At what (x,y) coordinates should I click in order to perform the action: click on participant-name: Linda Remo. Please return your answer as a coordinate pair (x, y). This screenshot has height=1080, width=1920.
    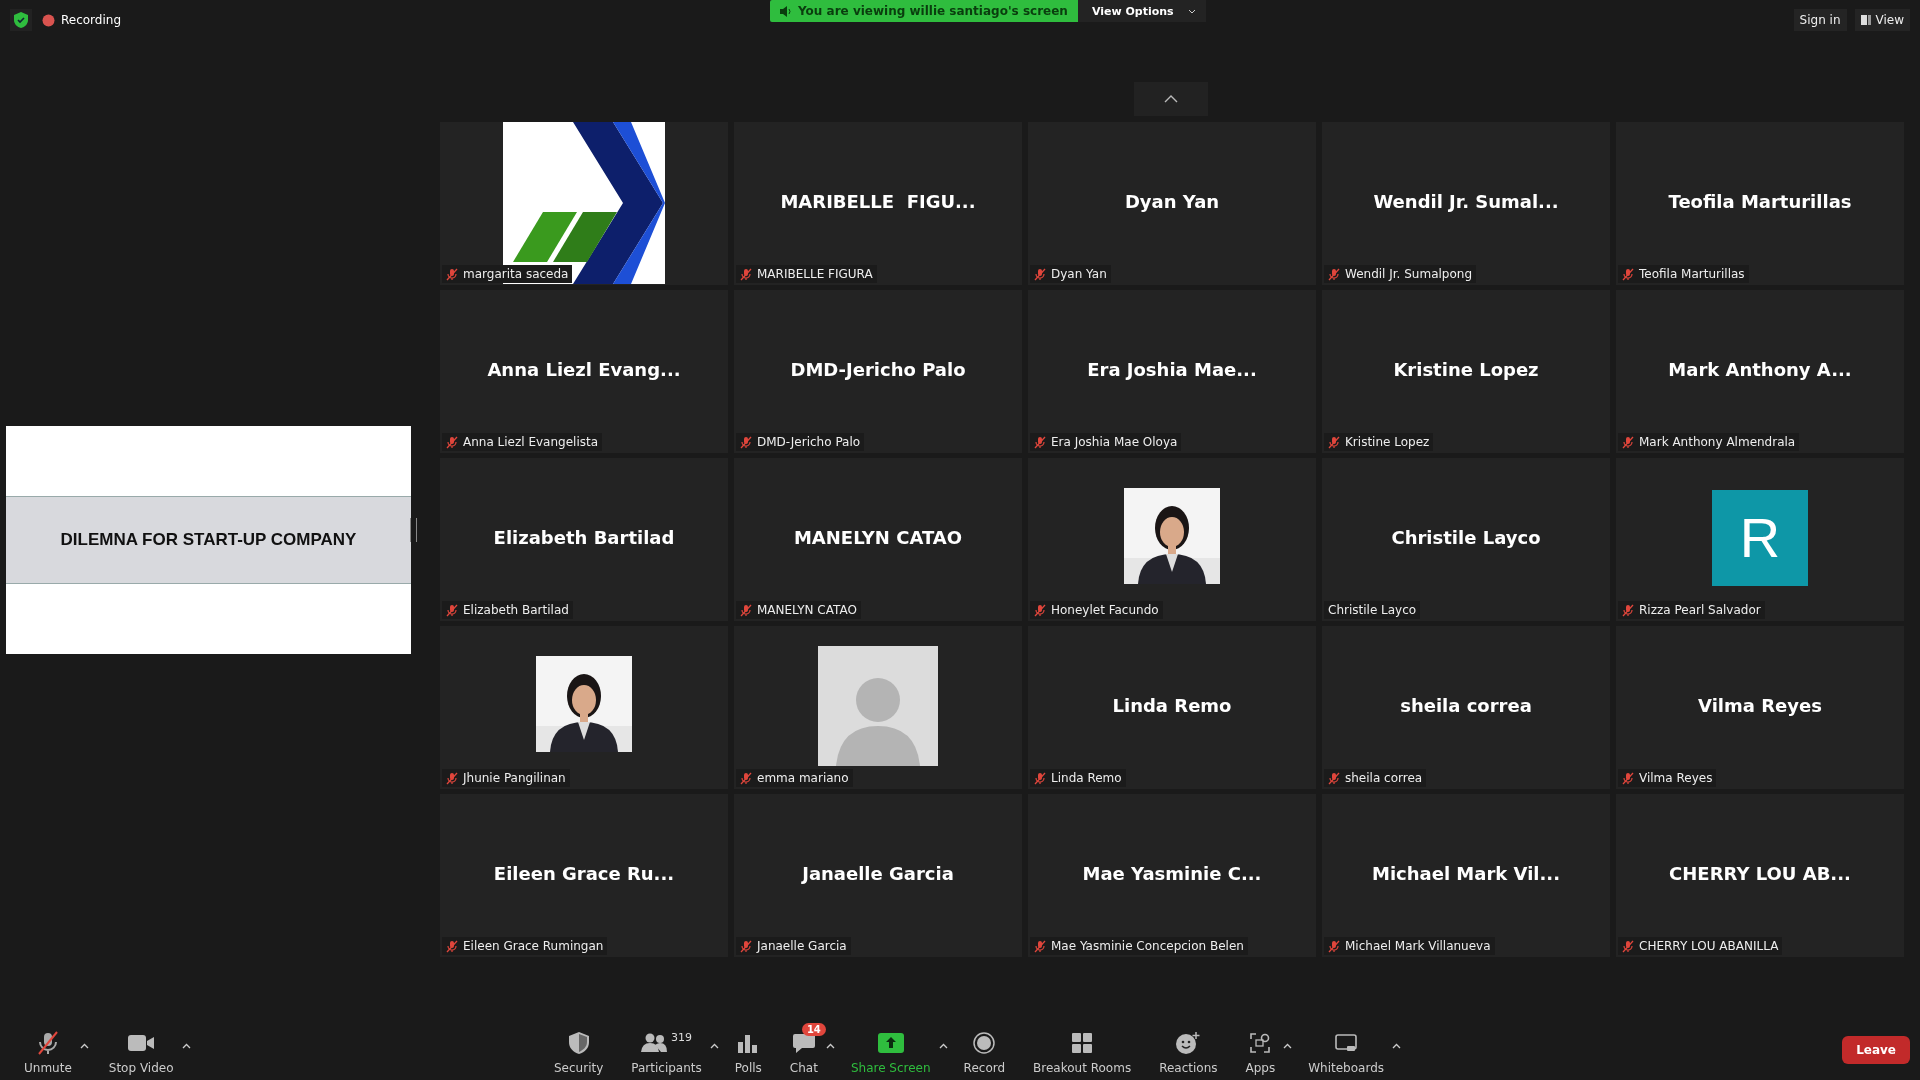
    Looking at the image, I should click on (1086, 778).